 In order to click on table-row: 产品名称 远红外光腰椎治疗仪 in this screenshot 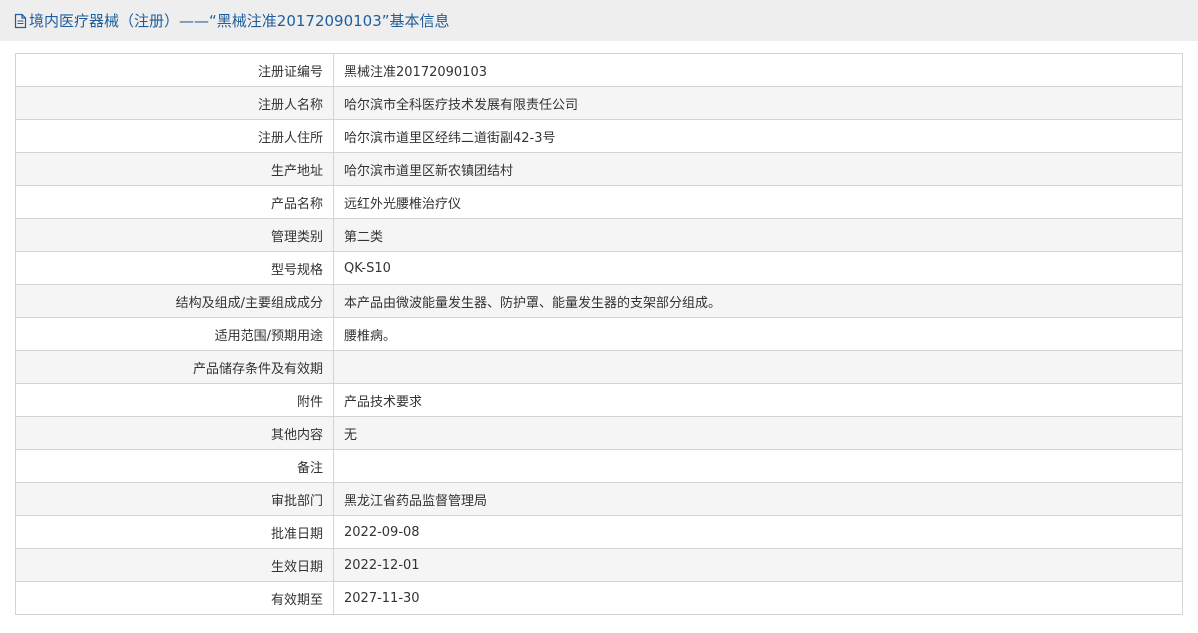, I will do `click(599, 202)`.